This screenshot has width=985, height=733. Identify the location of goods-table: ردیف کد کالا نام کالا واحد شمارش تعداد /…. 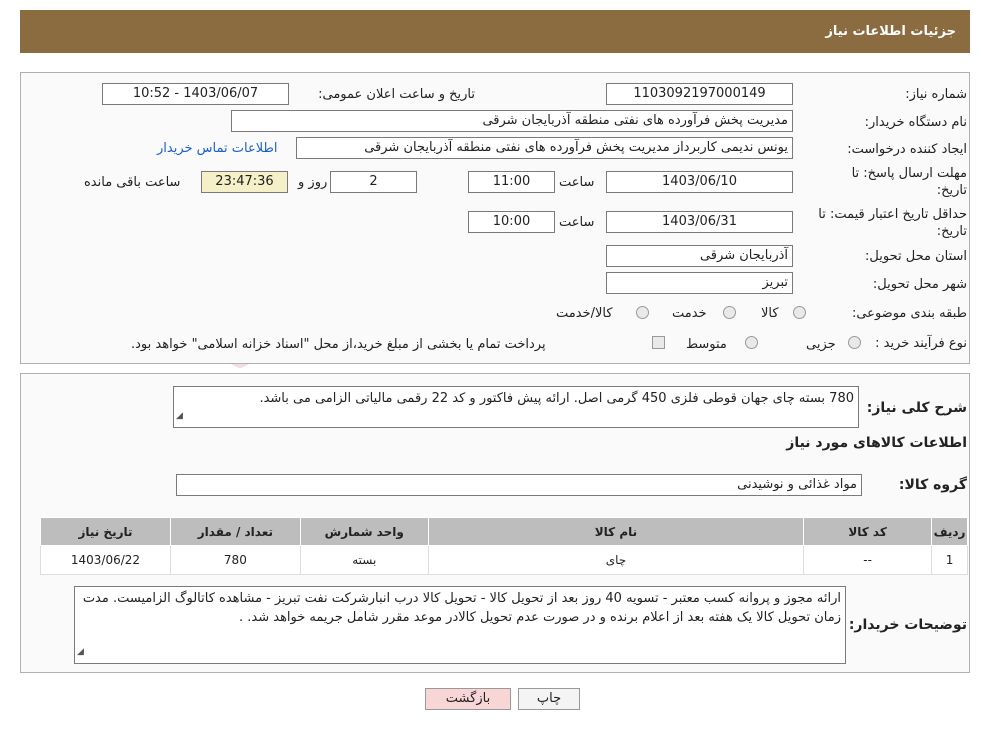
(504, 546).